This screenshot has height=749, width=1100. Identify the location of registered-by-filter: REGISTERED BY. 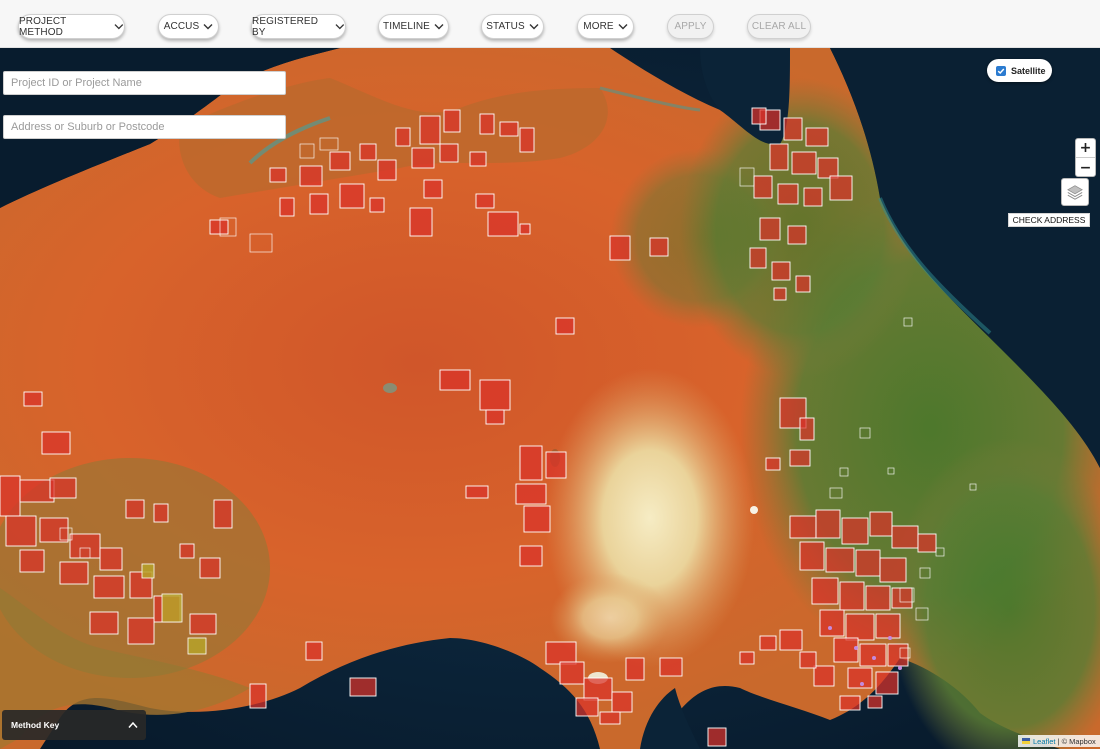
(298, 26).